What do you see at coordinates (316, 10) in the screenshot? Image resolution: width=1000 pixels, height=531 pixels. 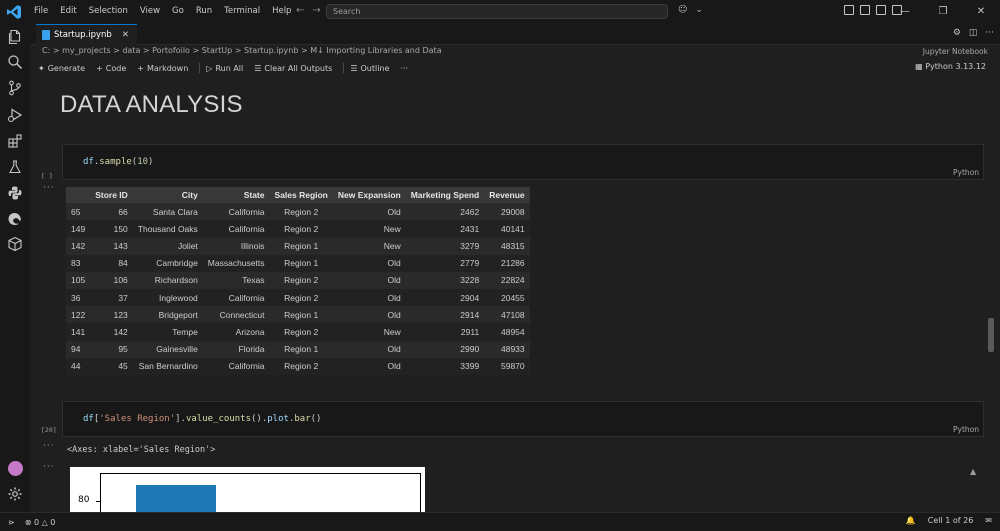 I see `forward-arrow-icon: →` at bounding box center [316, 10].